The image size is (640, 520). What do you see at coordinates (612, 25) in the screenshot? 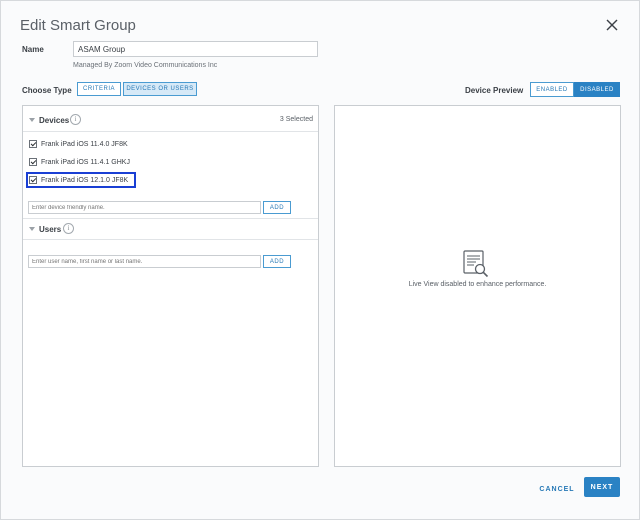
I see `close-icon` at bounding box center [612, 25].